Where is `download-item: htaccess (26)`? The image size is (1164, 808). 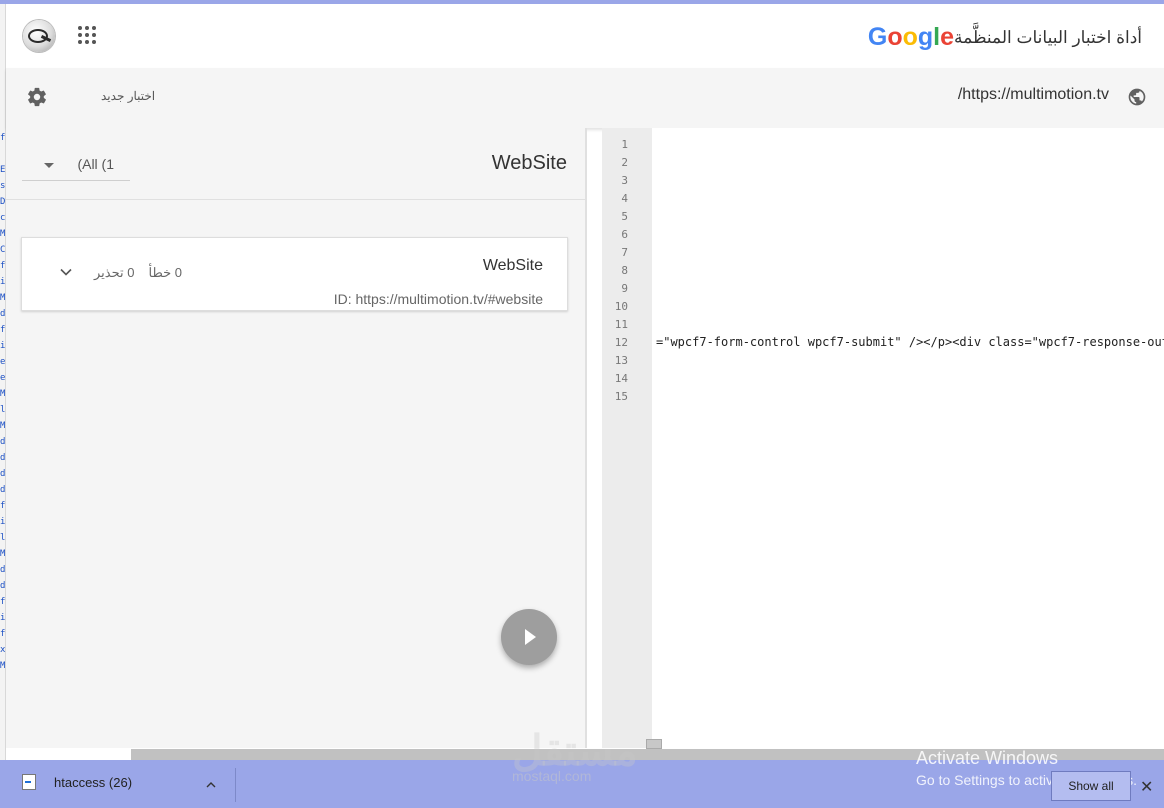 download-item: htaccess (26) is located at coordinates (77, 782).